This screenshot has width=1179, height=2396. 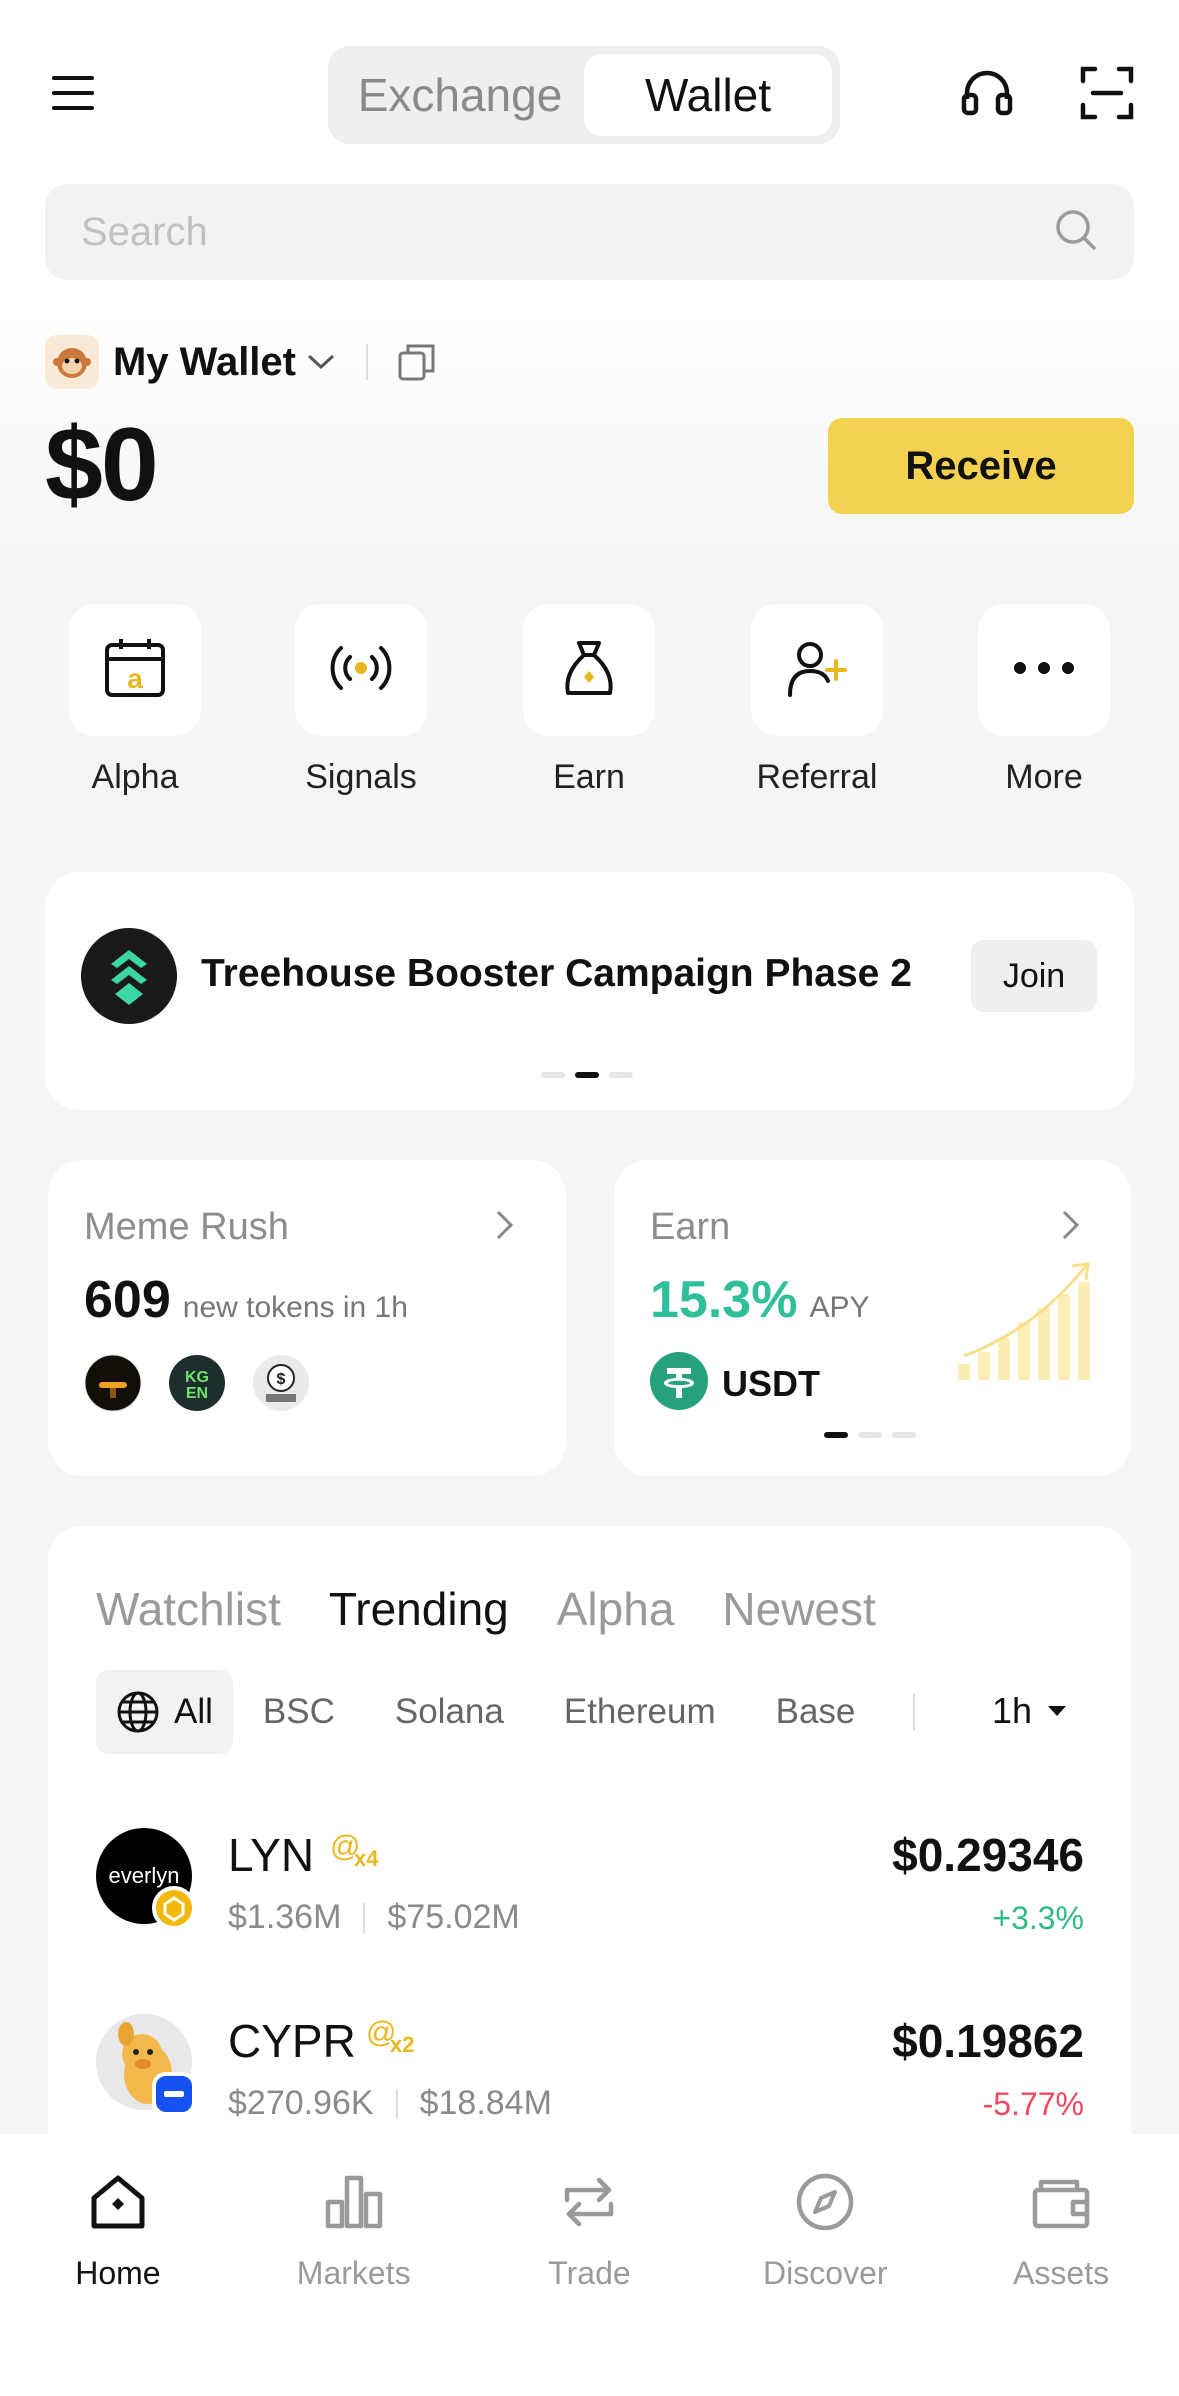 I want to click on wallet-name: My Wallet, so click(x=204, y=362).